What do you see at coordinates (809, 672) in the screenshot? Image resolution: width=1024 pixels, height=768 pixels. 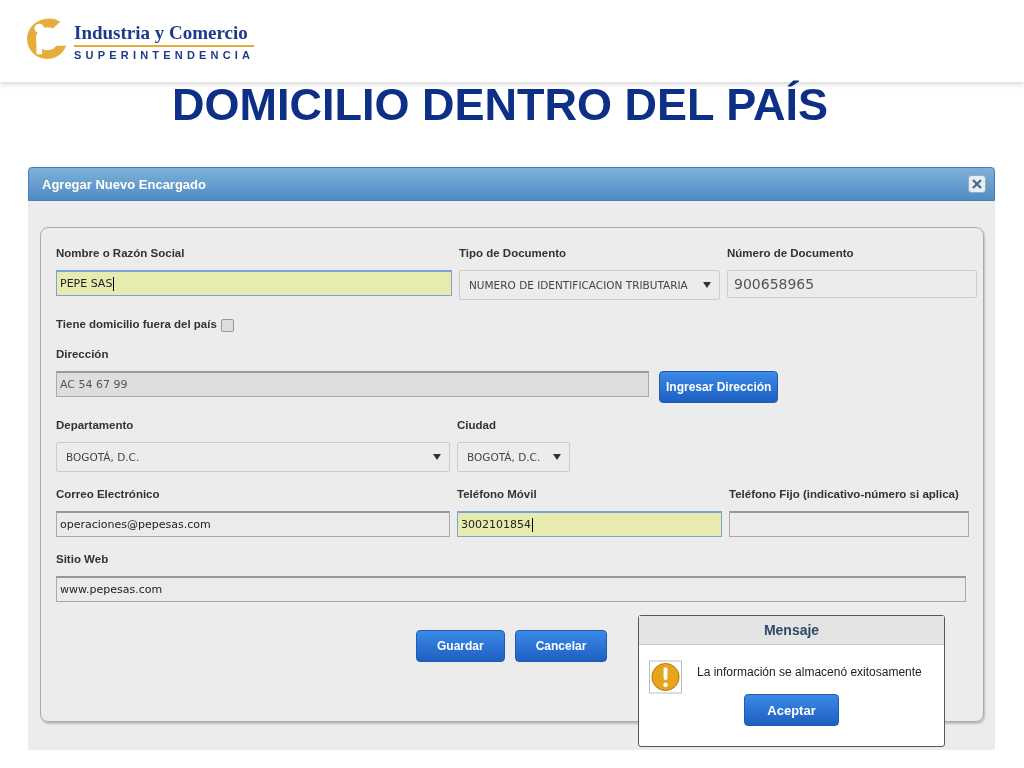 I see `message-text: La información se almacenó exitosamente` at bounding box center [809, 672].